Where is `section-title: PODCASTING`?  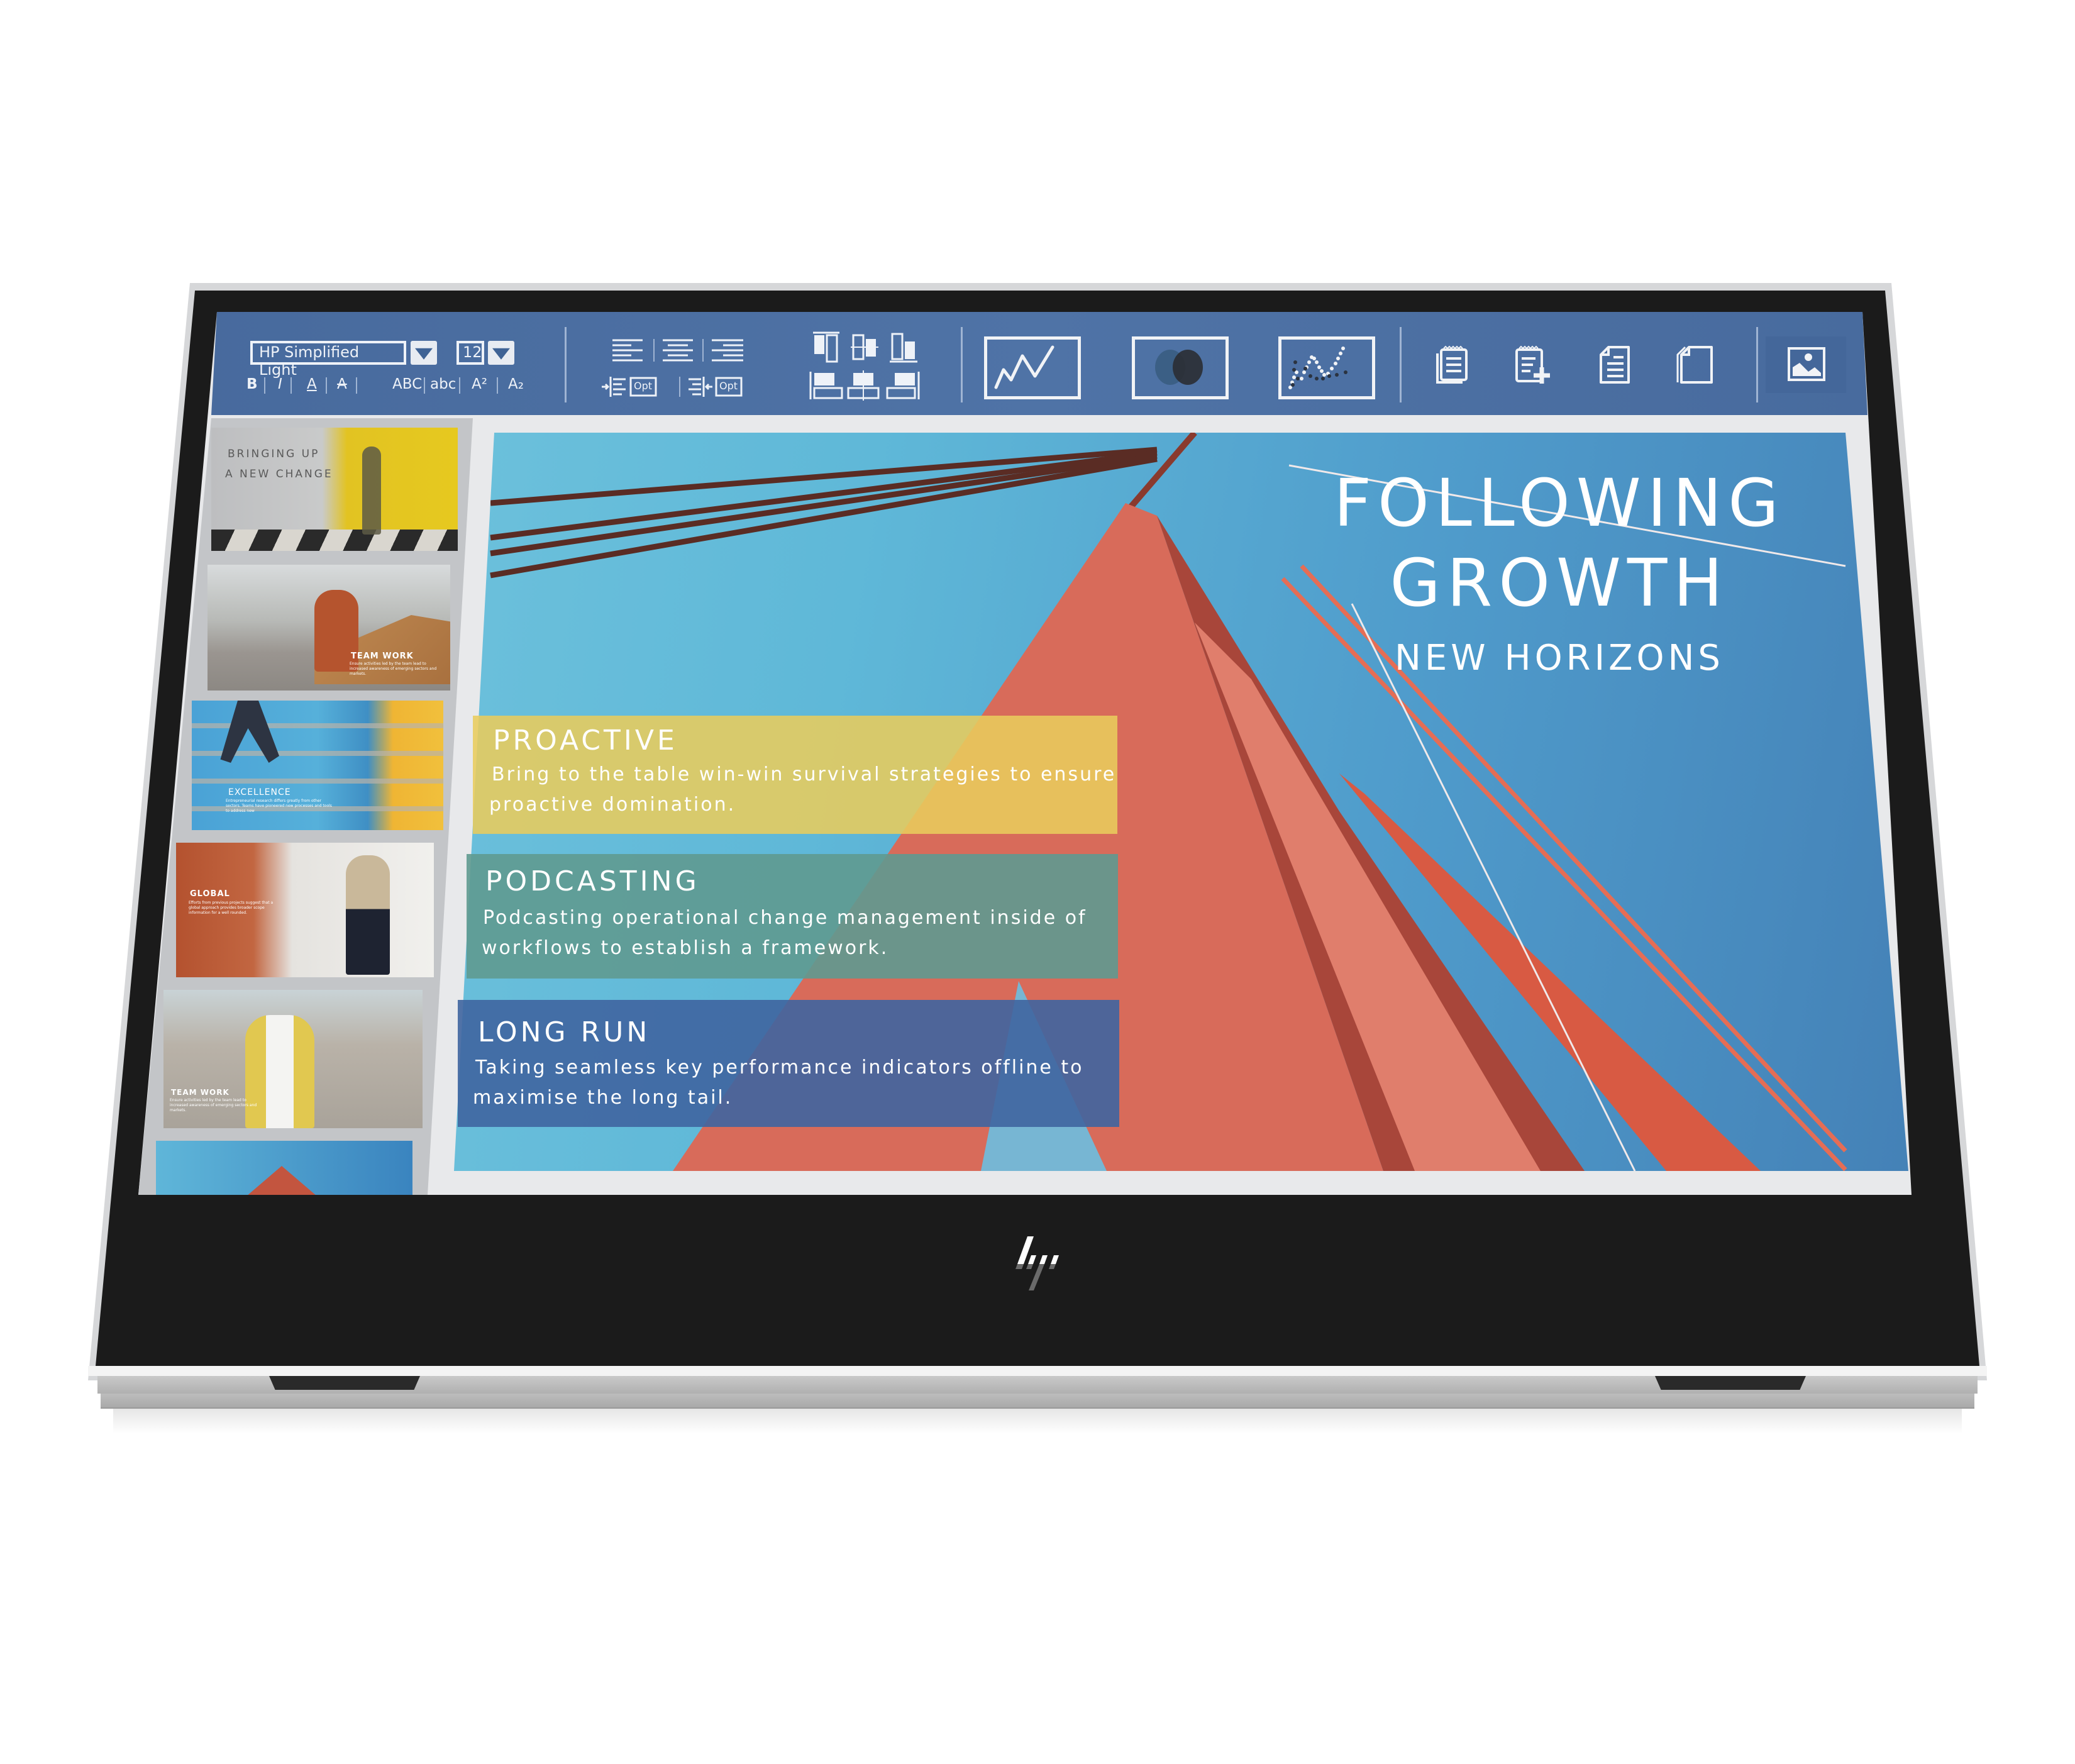 section-title: PODCASTING is located at coordinates (592, 881).